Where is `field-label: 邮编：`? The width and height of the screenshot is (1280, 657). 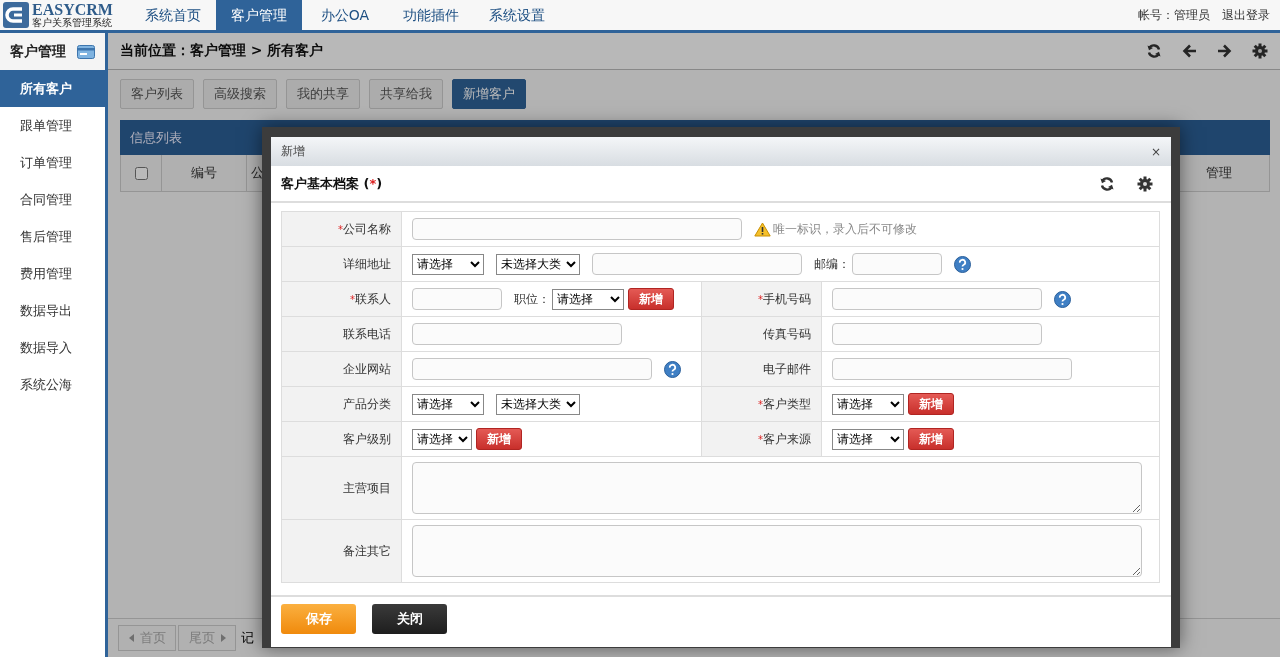 field-label: 邮编： is located at coordinates (832, 264).